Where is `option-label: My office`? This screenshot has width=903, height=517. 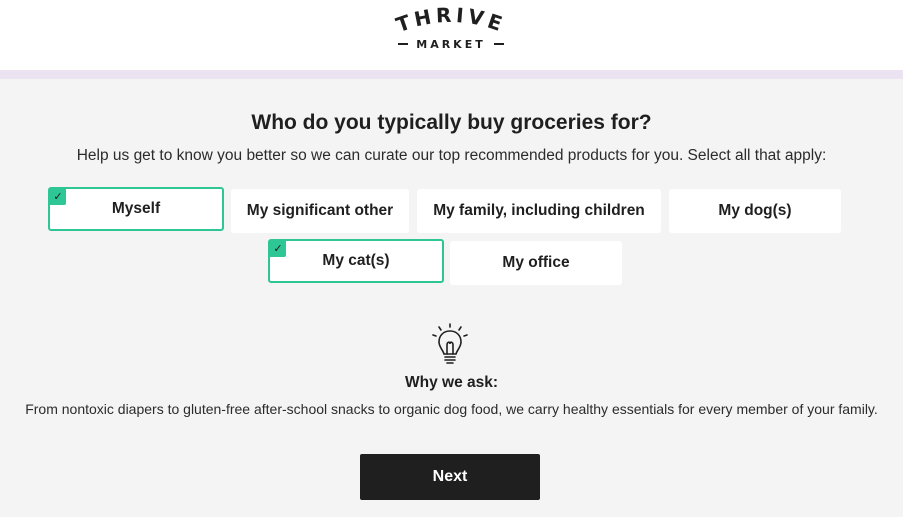
option-label: My office is located at coordinates (536, 262).